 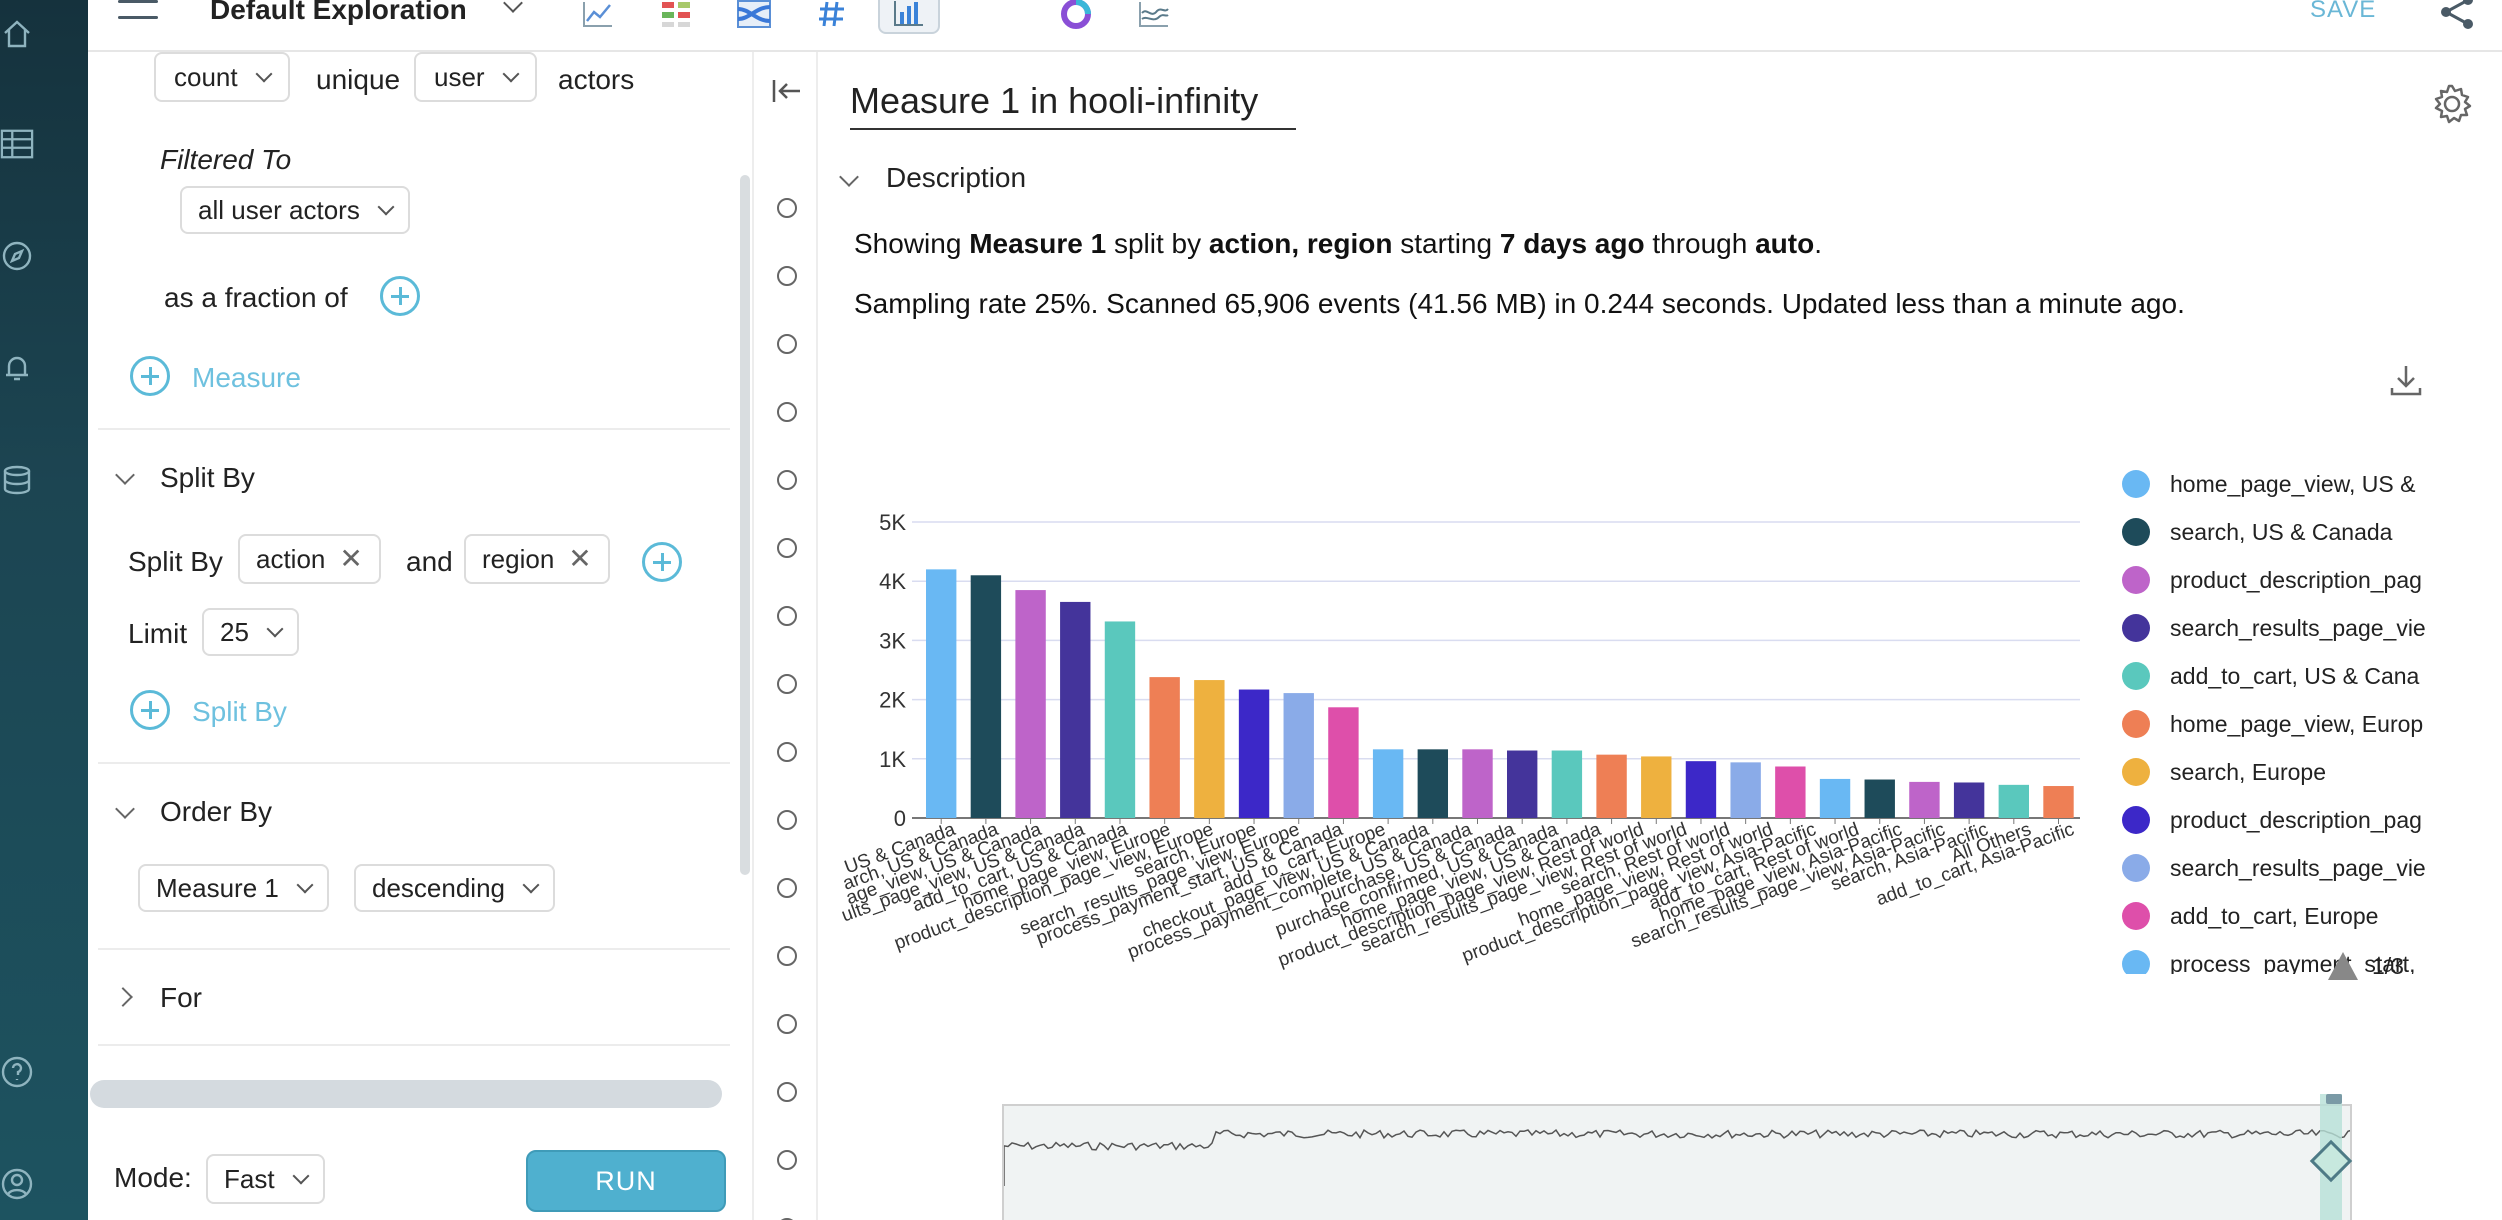 I want to click on legend-item: add_to_cart, Europe, so click(x=2248, y=916).